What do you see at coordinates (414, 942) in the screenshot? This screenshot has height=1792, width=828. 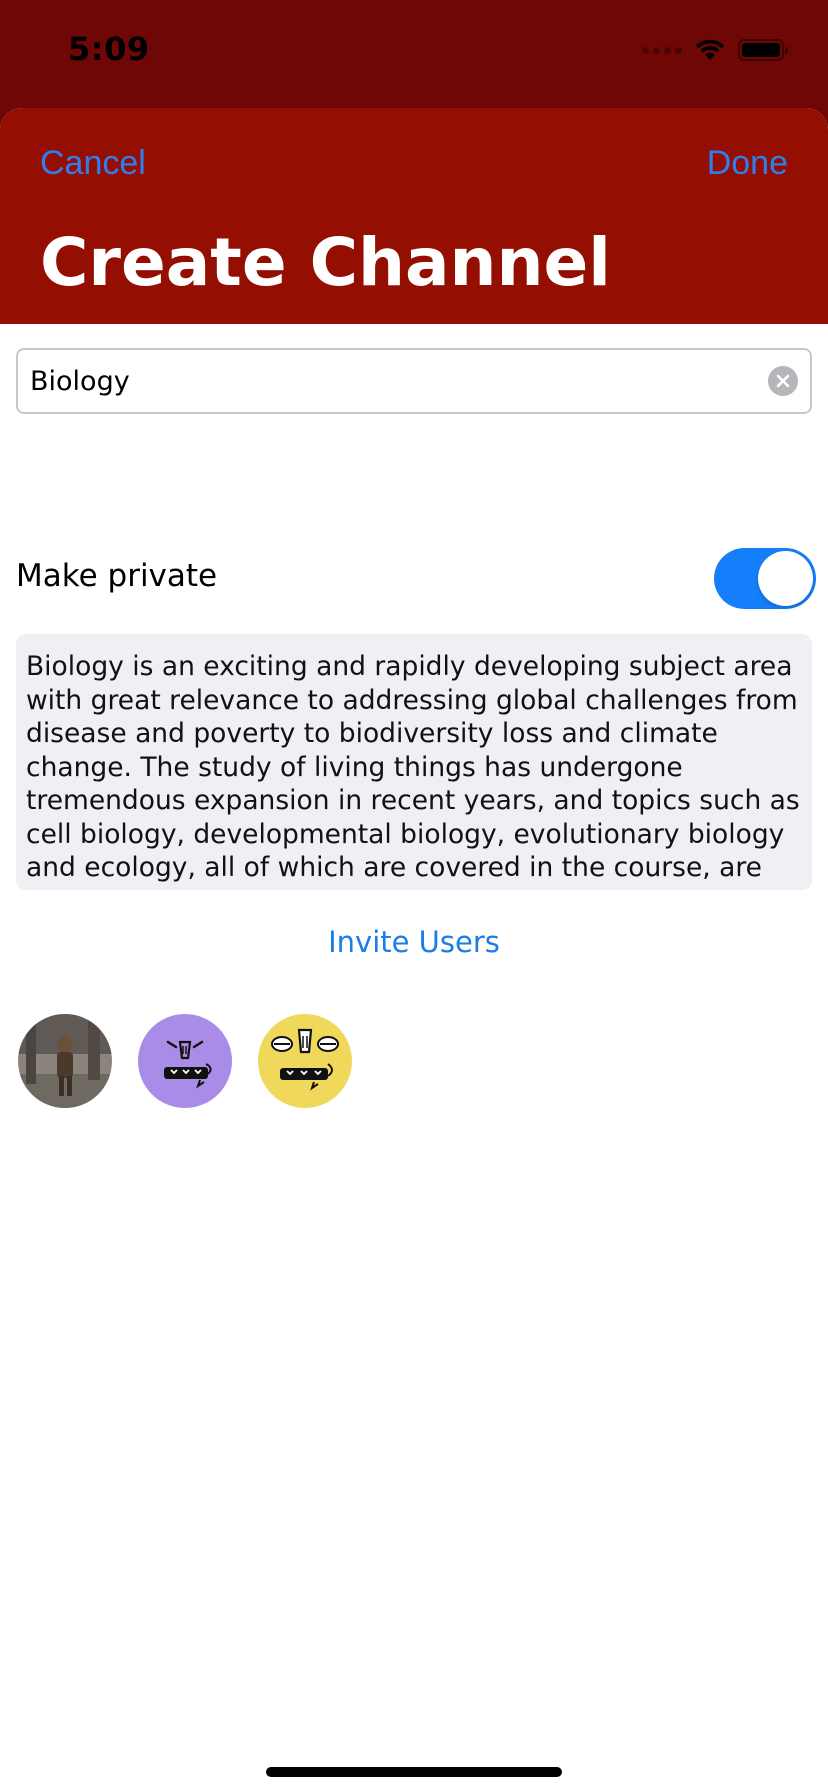 I see `invite-users-button: Invite Users` at bounding box center [414, 942].